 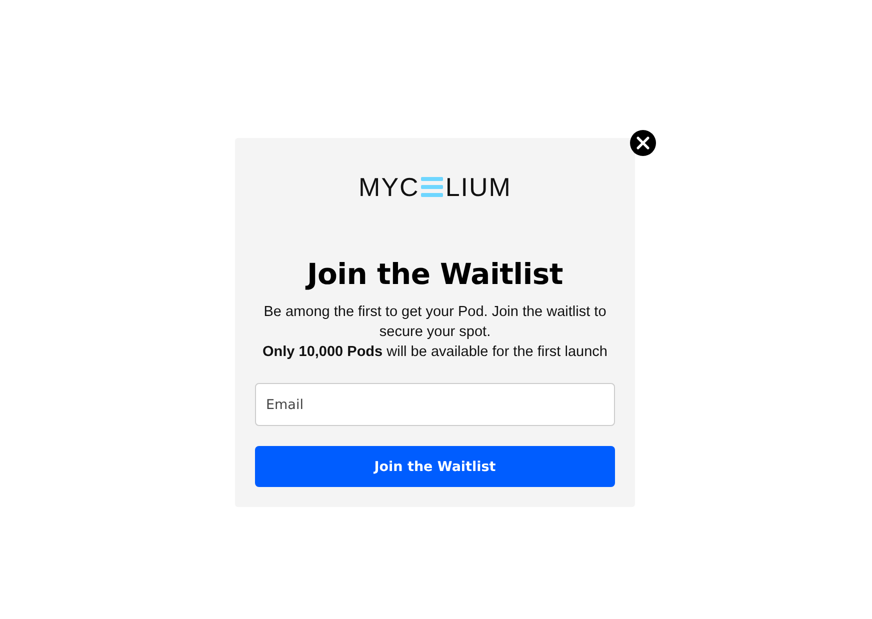 What do you see at coordinates (435, 322) in the screenshot?
I see `description-text: Be among the first to get your Pod. Join the waitlist to secure your spot.` at bounding box center [435, 322].